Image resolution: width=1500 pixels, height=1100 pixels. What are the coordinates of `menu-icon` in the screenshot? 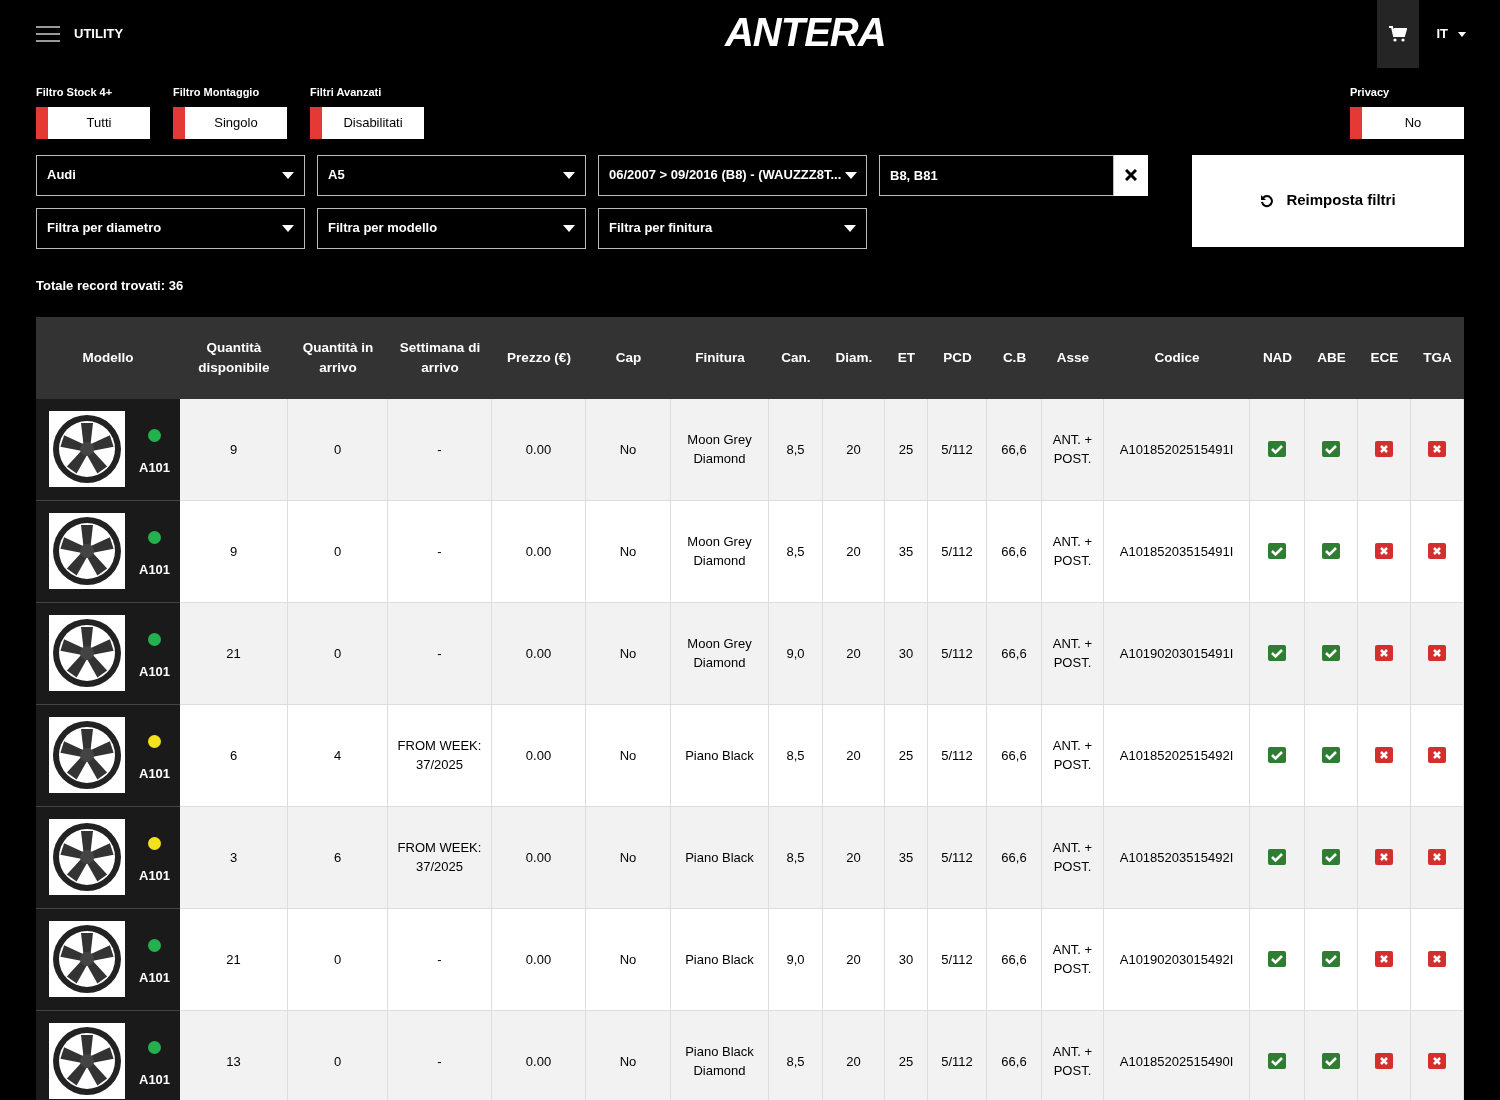 It's located at (48, 34).